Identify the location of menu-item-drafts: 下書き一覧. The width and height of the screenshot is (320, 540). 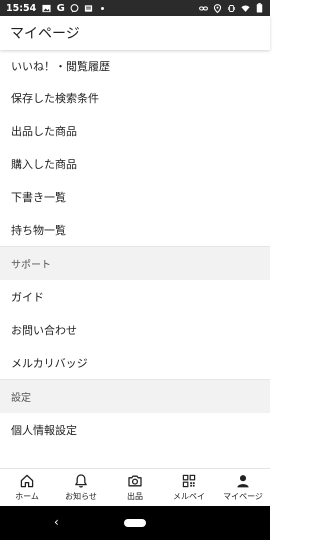
(135, 196).